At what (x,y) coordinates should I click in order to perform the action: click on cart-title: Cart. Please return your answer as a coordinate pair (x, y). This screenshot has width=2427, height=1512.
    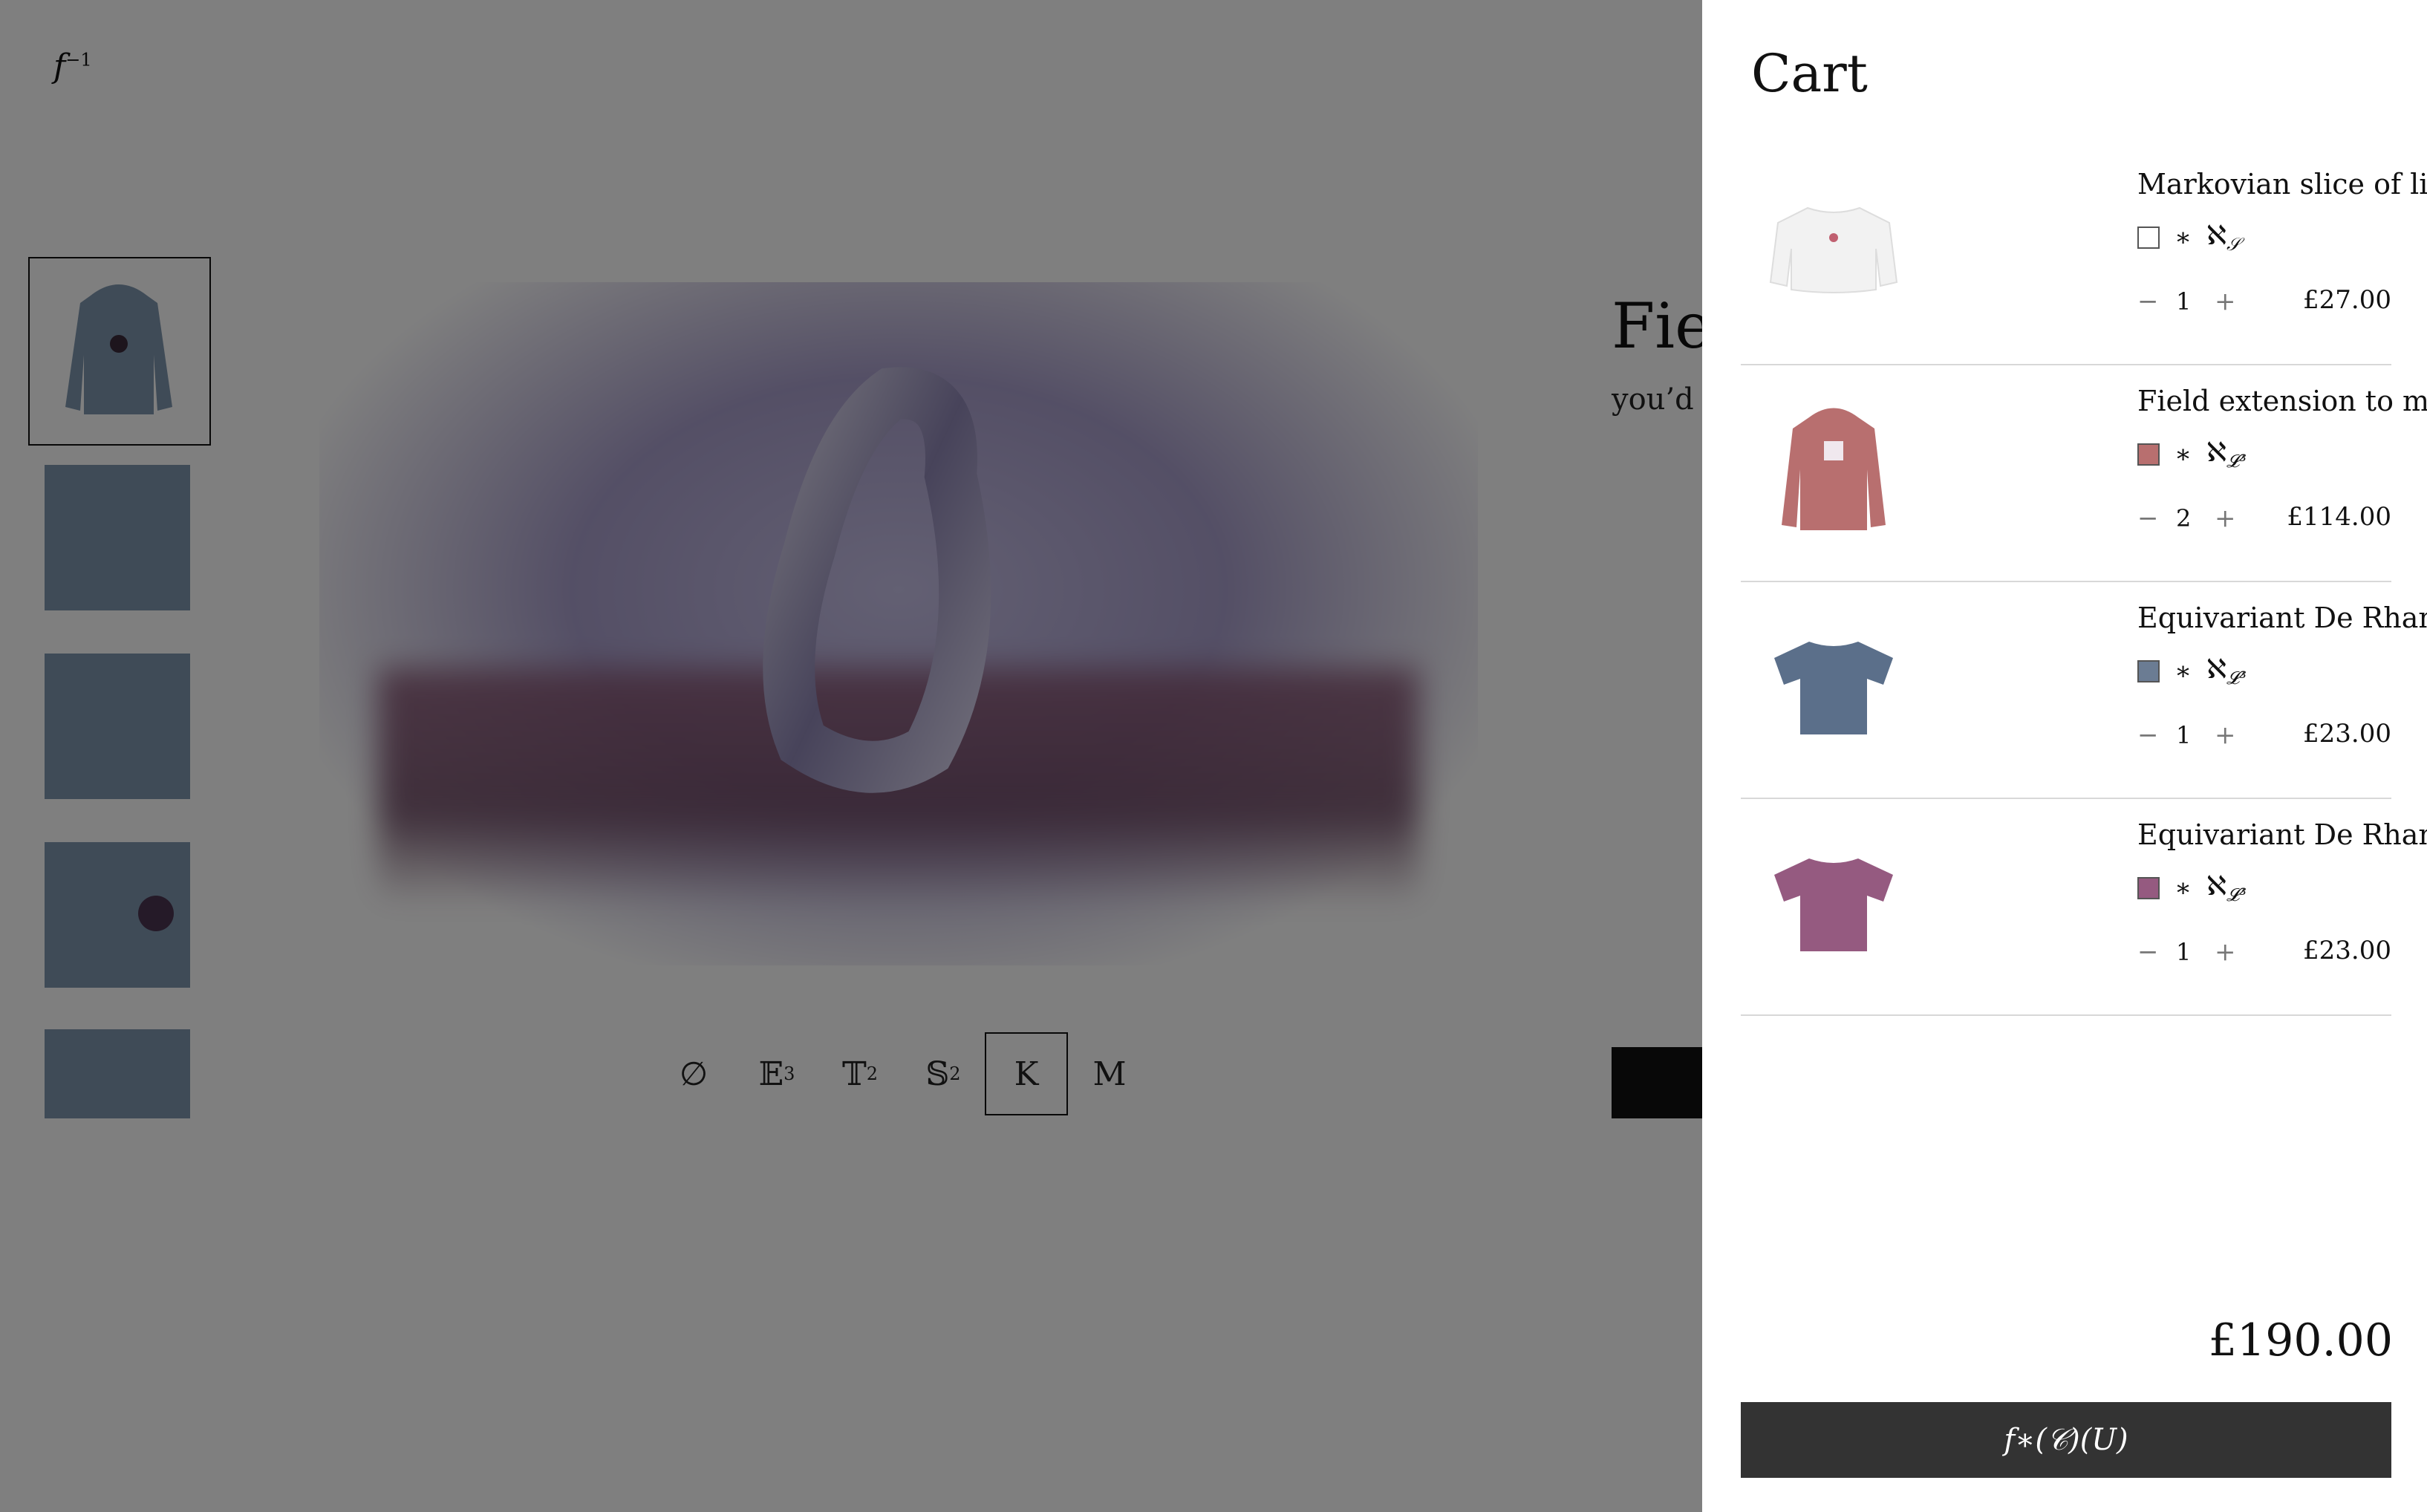
    Looking at the image, I should click on (1810, 73).